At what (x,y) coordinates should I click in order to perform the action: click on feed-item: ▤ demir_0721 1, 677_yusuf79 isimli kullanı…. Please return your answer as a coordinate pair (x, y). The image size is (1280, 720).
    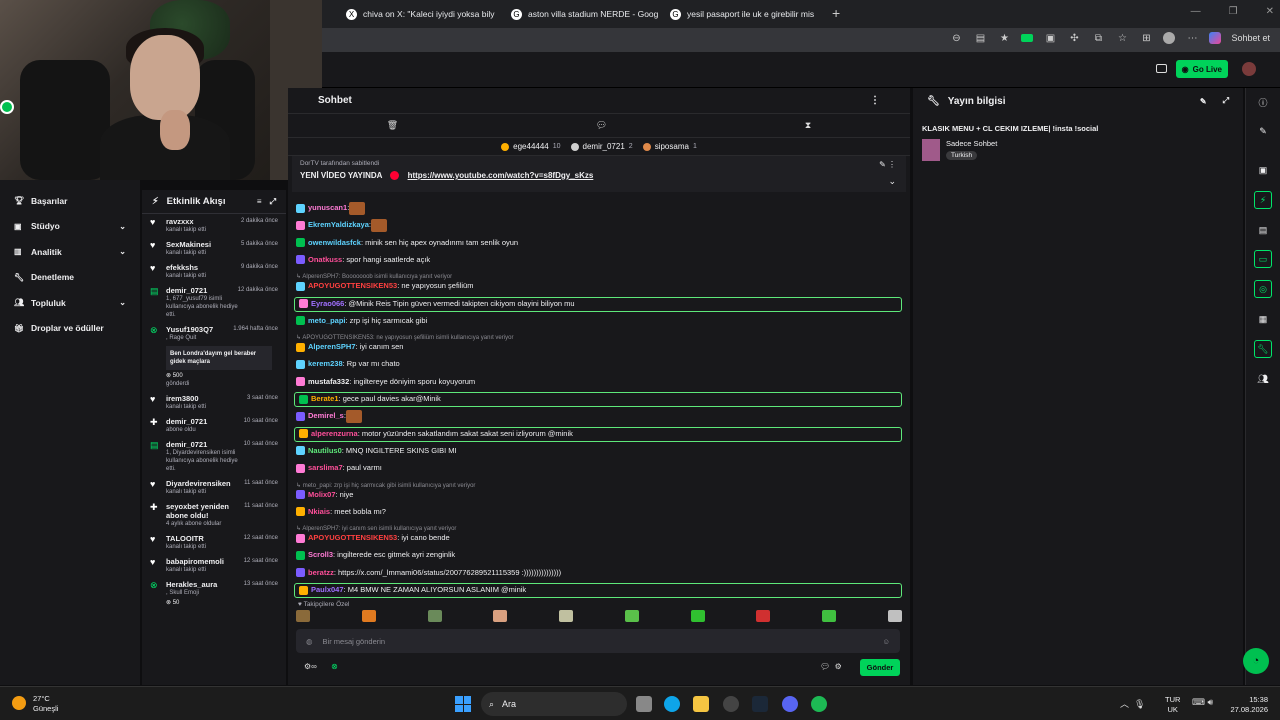
    Looking at the image, I should click on (214, 302).